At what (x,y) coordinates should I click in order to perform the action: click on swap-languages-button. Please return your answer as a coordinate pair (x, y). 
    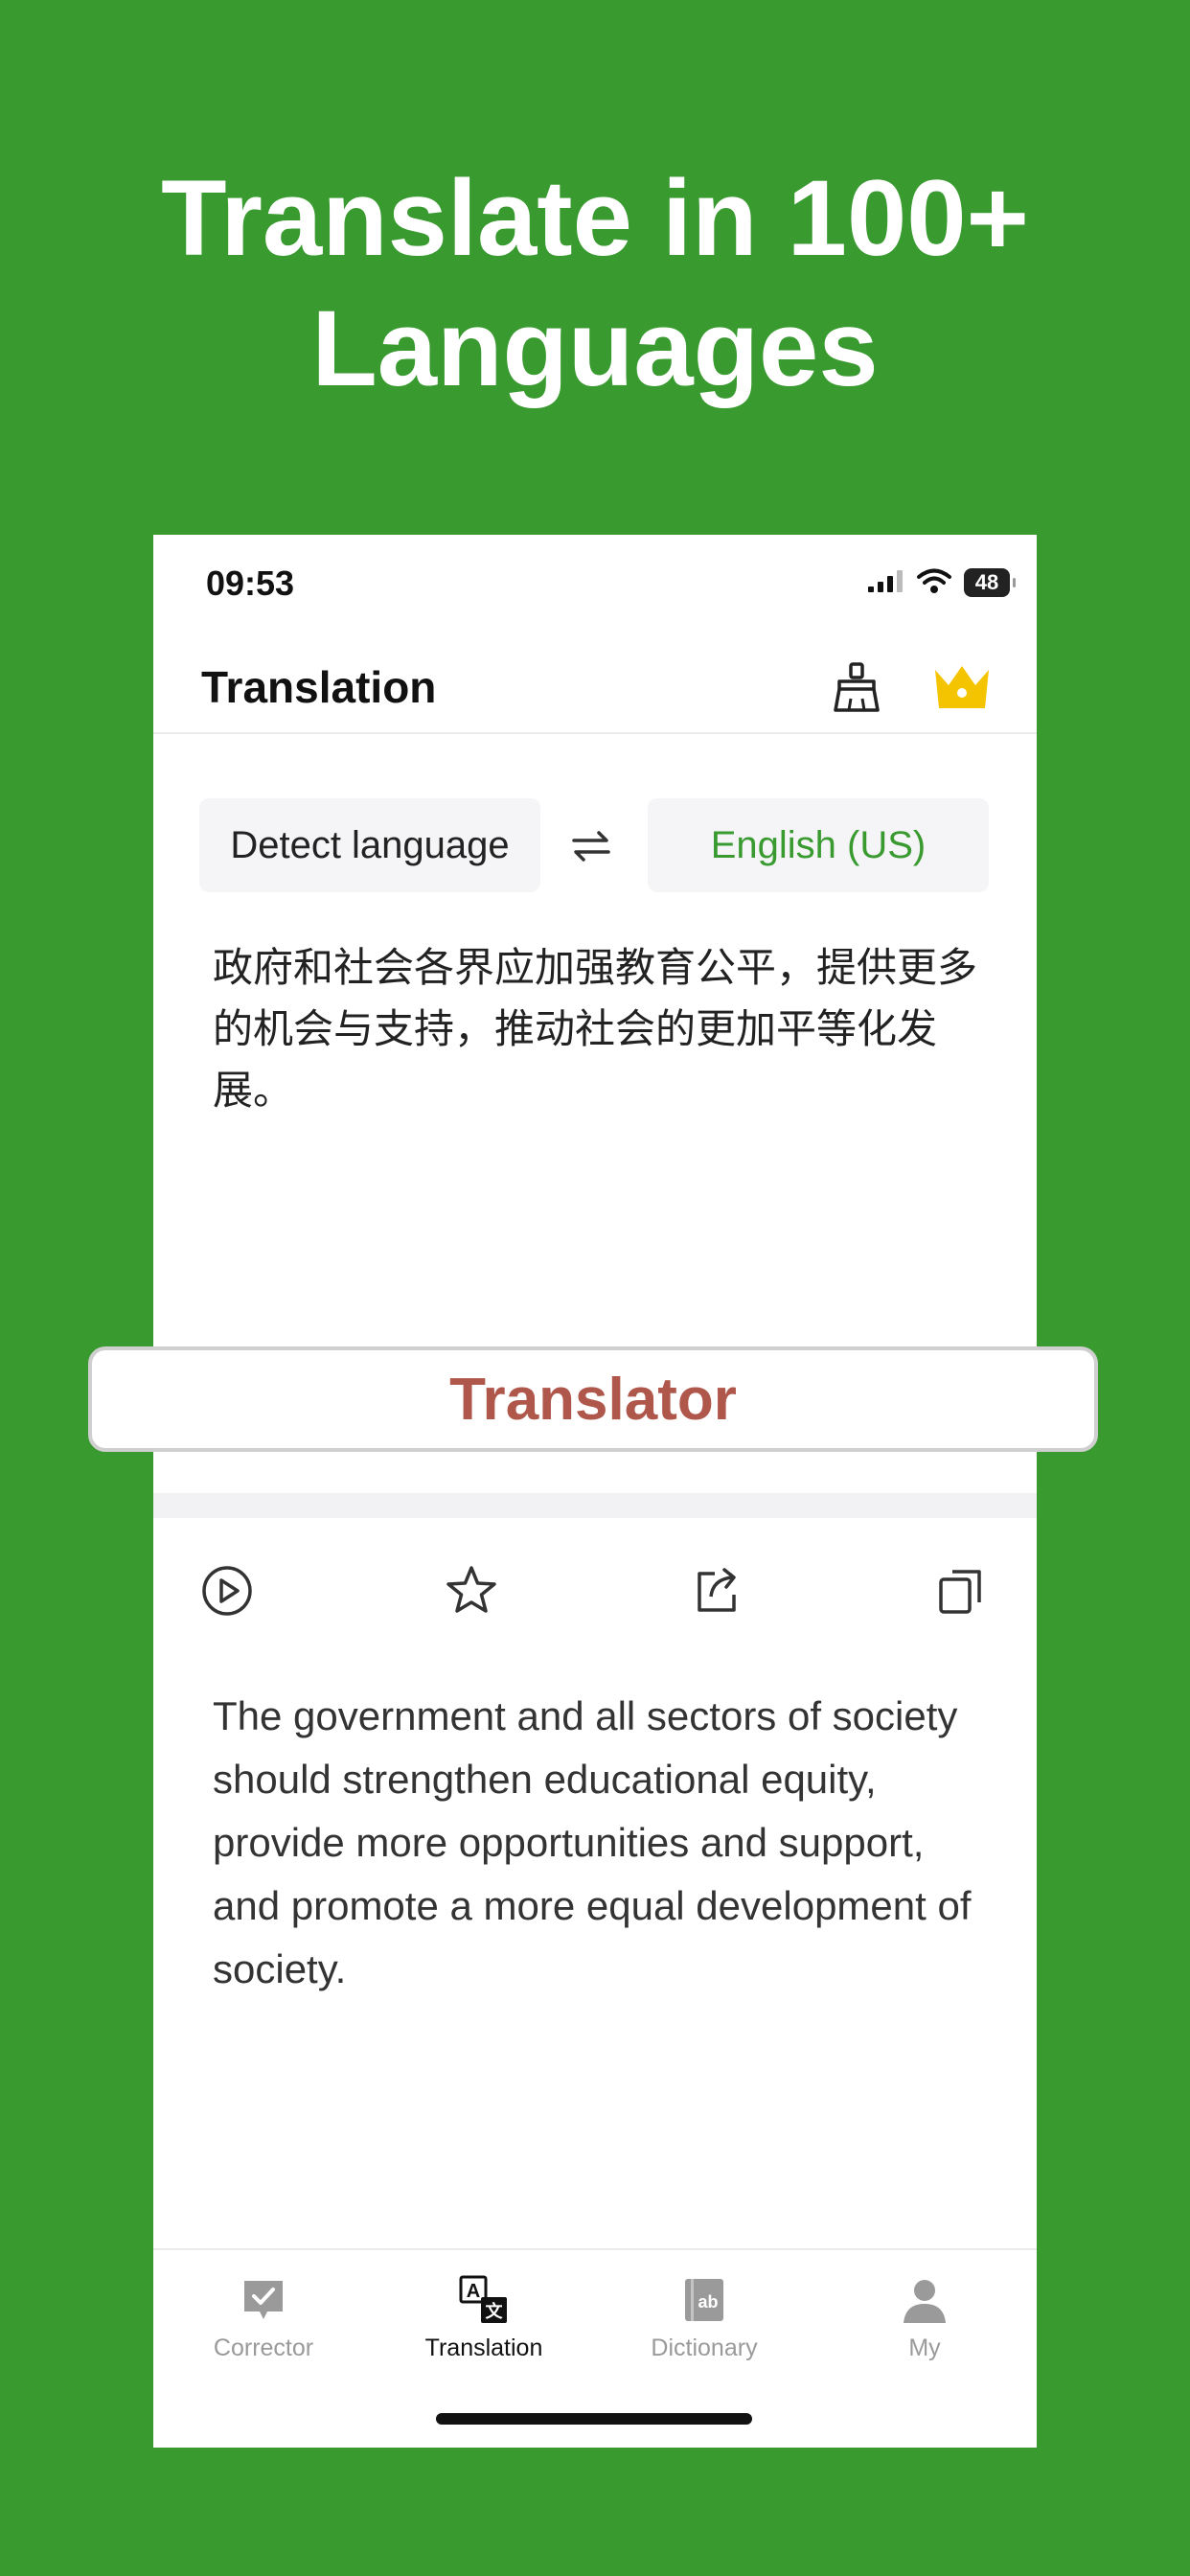
    Looking at the image, I should click on (591, 846).